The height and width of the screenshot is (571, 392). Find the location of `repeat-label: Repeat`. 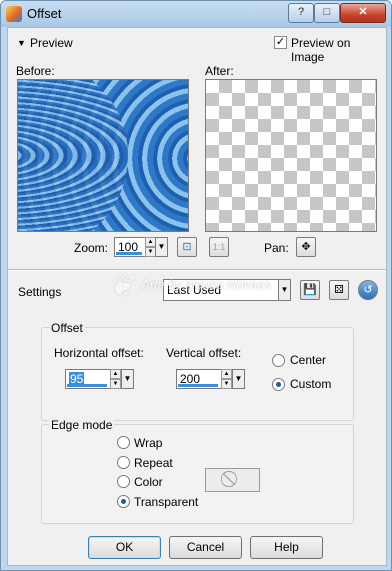

repeat-label: Repeat is located at coordinates (153, 463).